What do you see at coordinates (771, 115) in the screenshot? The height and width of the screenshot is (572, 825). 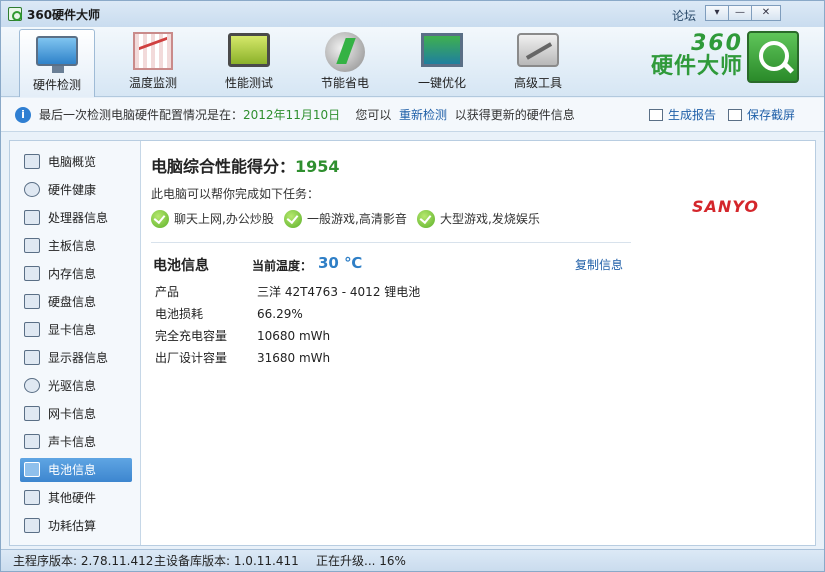 I see `screenshot-label: 保存截屏` at bounding box center [771, 115].